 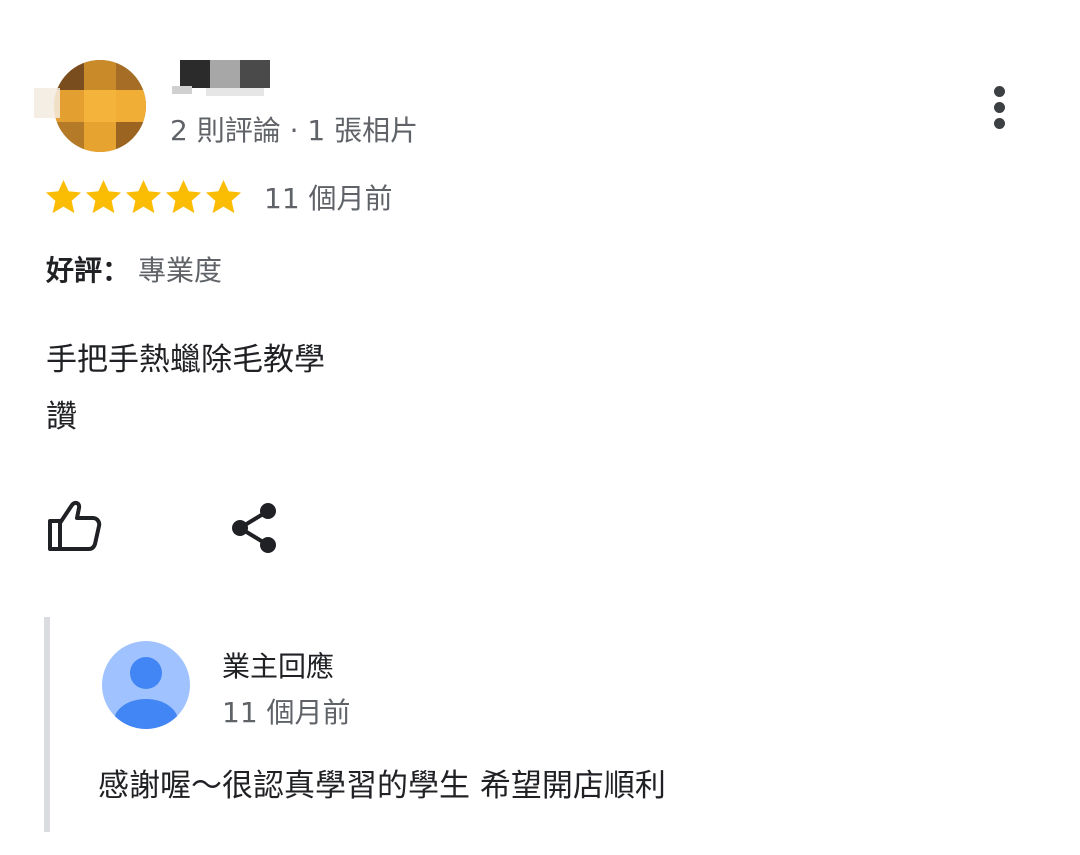 I want to click on star-rating, so click(x=144, y=197).